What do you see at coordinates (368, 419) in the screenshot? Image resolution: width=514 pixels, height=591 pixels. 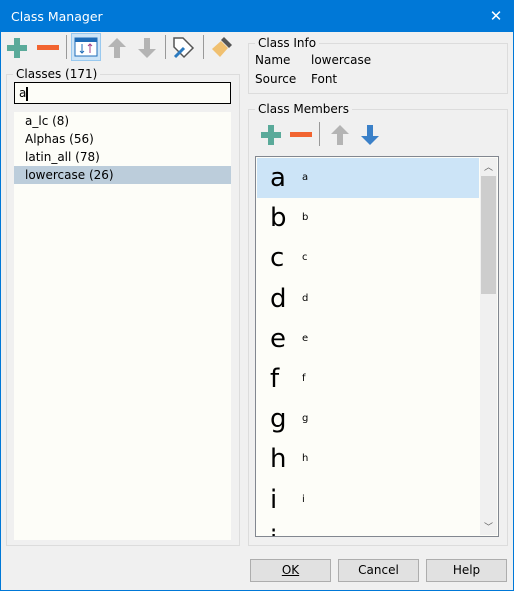 I see `member-row: gg` at bounding box center [368, 419].